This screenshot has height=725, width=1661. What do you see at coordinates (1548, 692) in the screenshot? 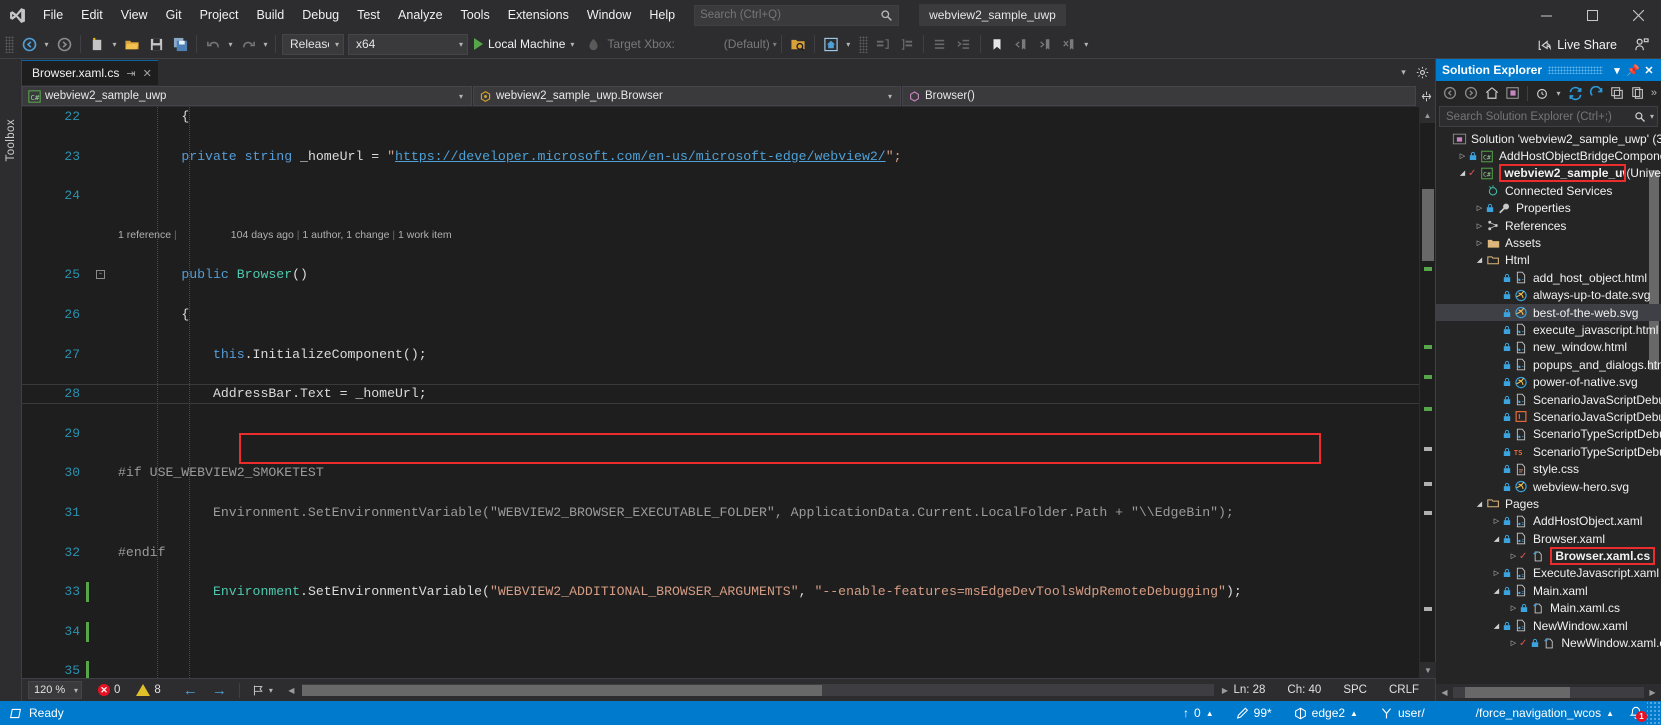
I see `solution-explorer-horizontal-scrollbar: ◀ ▶` at bounding box center [1548, 692].